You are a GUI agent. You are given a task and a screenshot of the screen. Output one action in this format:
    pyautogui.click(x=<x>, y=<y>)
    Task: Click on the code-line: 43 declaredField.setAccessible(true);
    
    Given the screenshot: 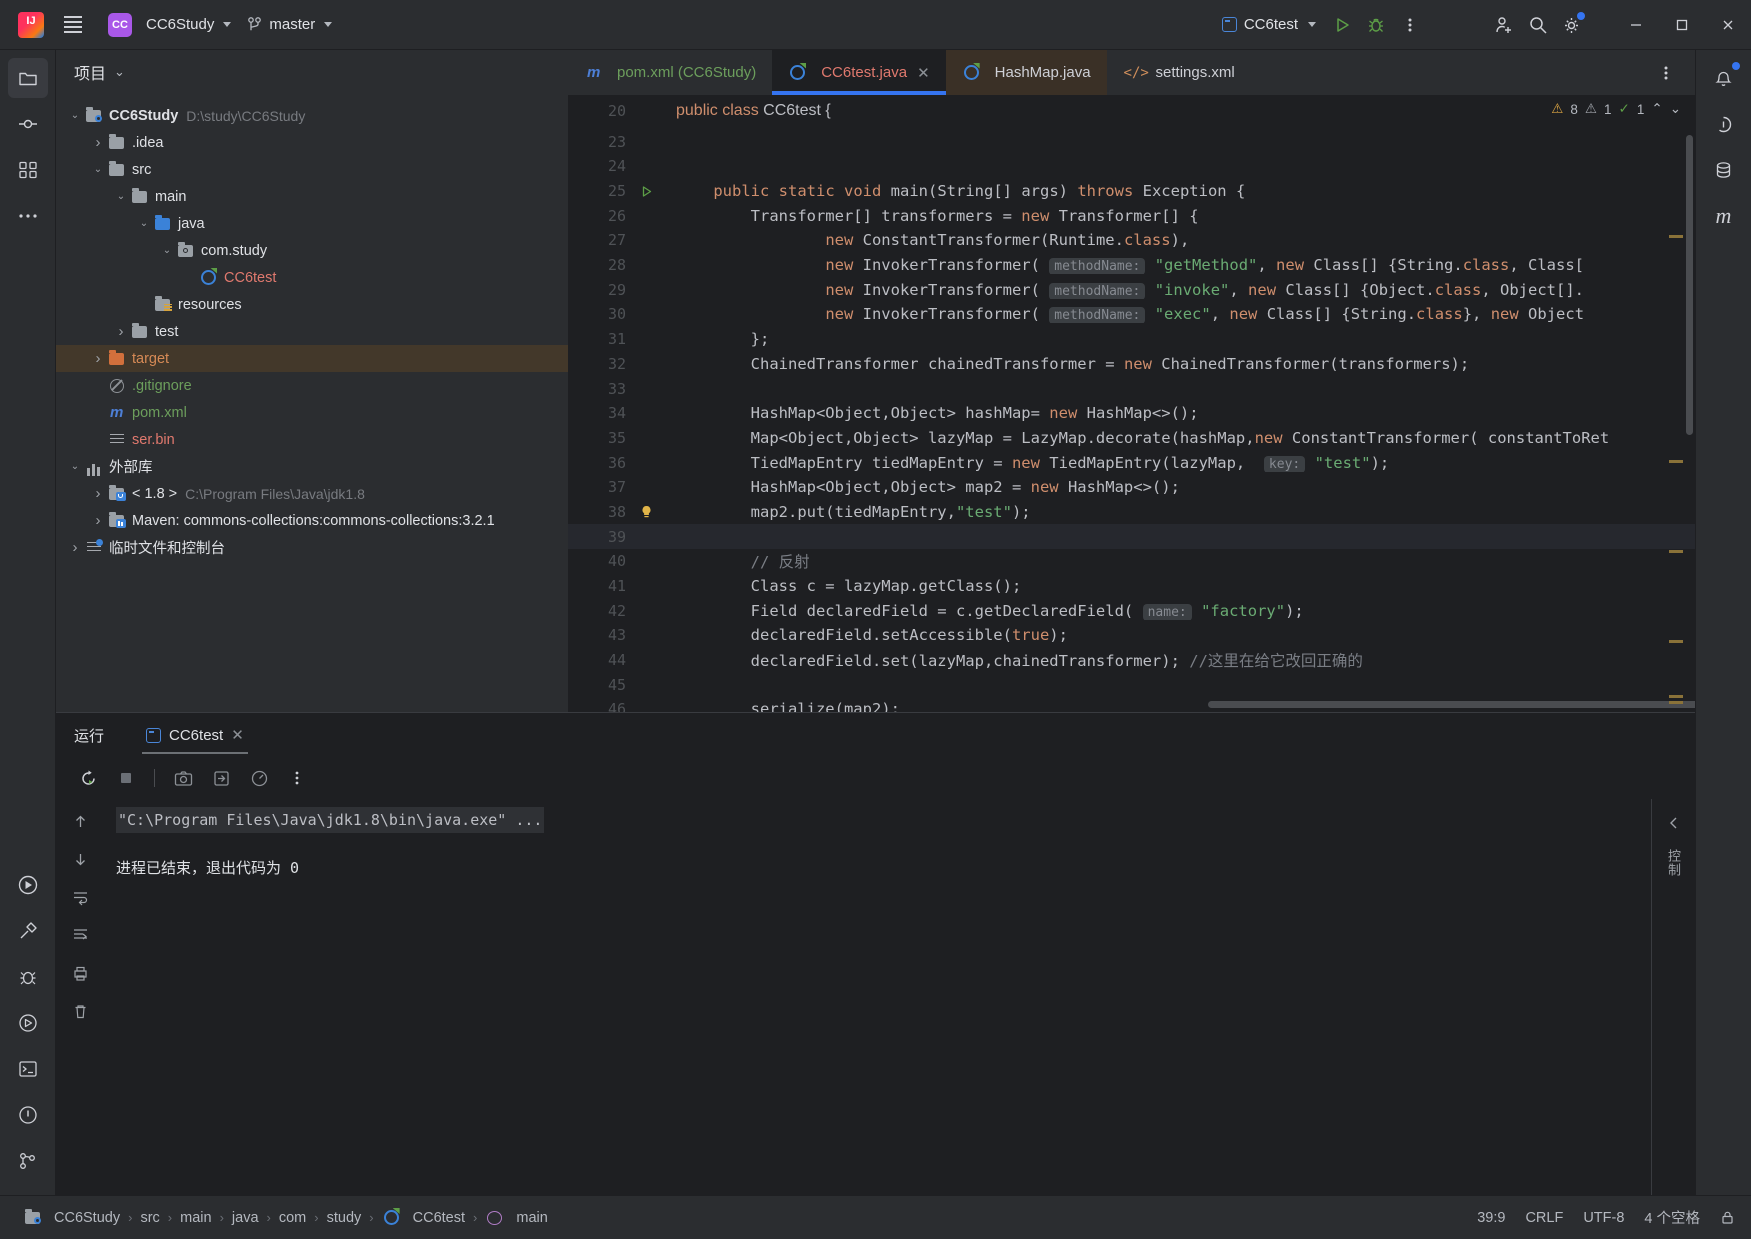 What is the action you would take?
    pyautogui.click(x=1131, y=635)
    